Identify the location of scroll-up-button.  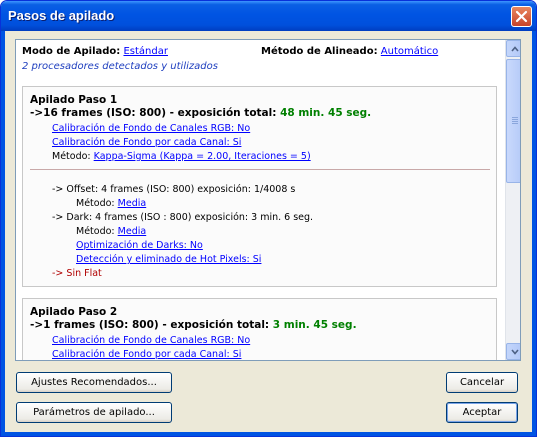
(513, 48).